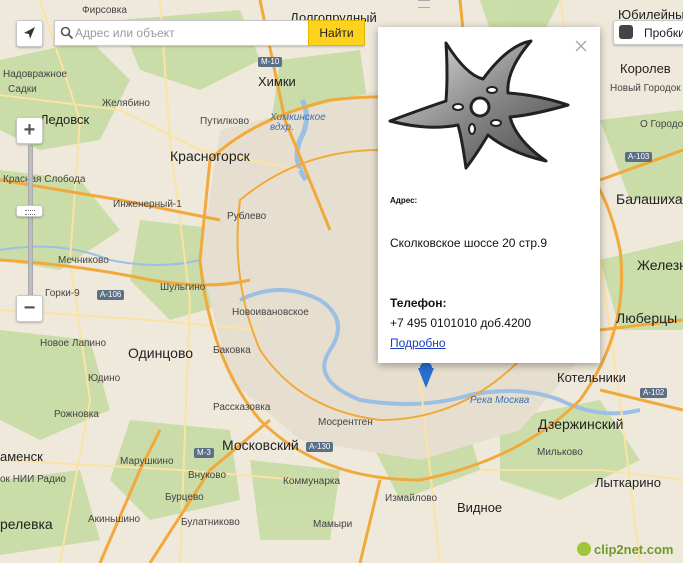 Image resolution: width=683 pixels, height=563 pixels. I want to click on map-label: Шульгино, so click(183, 287).